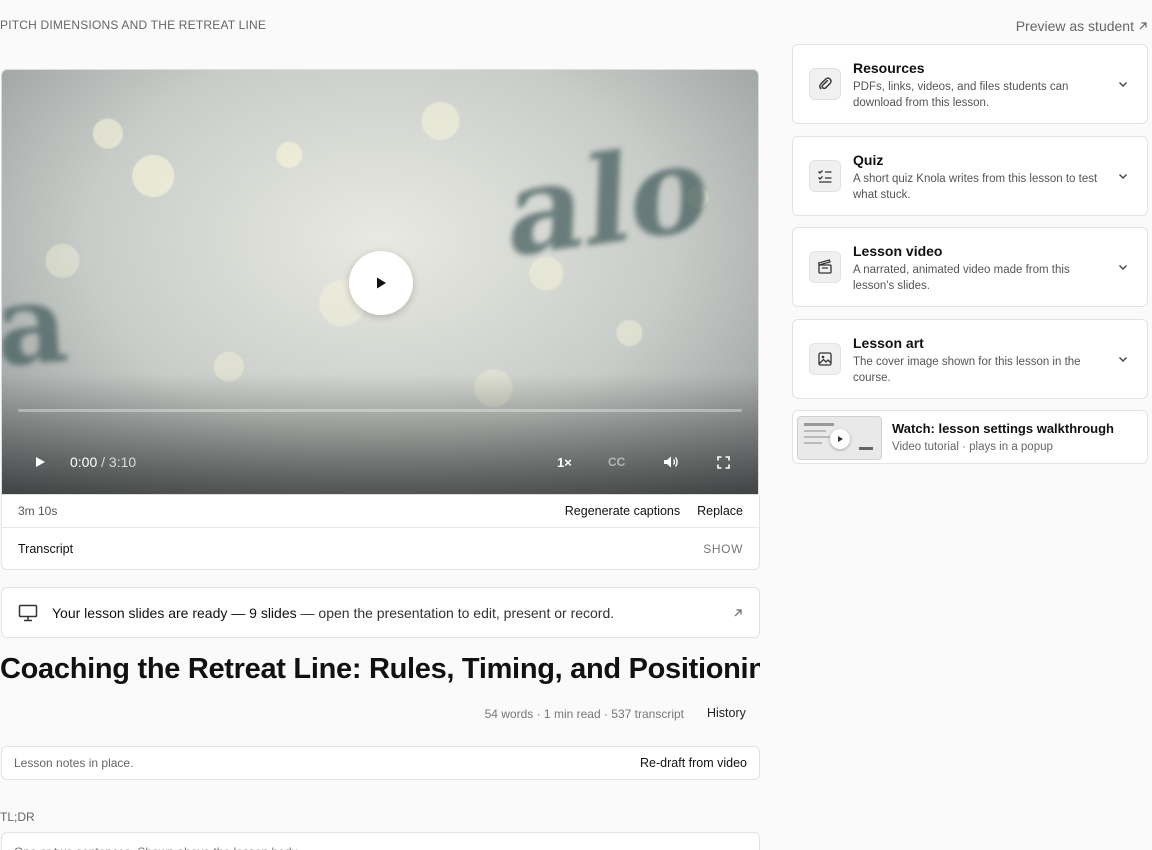  I want to click on tutorial-thumbnail, so click(839, 438).